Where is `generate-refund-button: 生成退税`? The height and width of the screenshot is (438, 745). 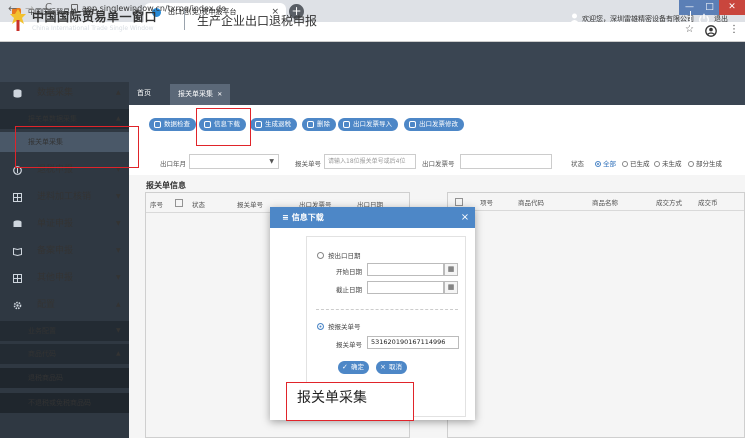 generate-refund-button: 生成退税 is located at coordinates (273, 124).